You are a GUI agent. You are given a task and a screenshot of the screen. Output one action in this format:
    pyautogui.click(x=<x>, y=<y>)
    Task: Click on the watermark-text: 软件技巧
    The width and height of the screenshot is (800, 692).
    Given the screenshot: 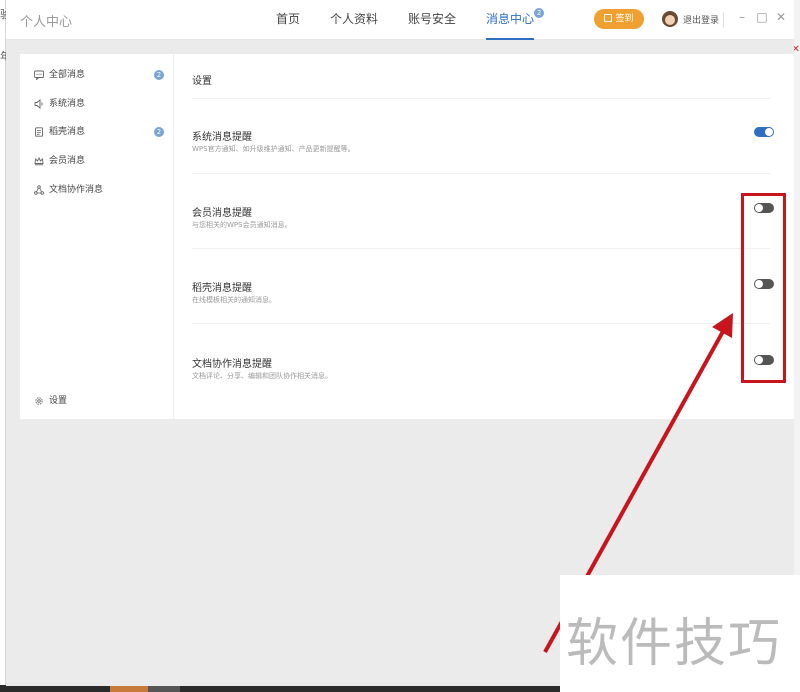 What is the action you would take?
    pyautogui.click(x=674, y=644)
    